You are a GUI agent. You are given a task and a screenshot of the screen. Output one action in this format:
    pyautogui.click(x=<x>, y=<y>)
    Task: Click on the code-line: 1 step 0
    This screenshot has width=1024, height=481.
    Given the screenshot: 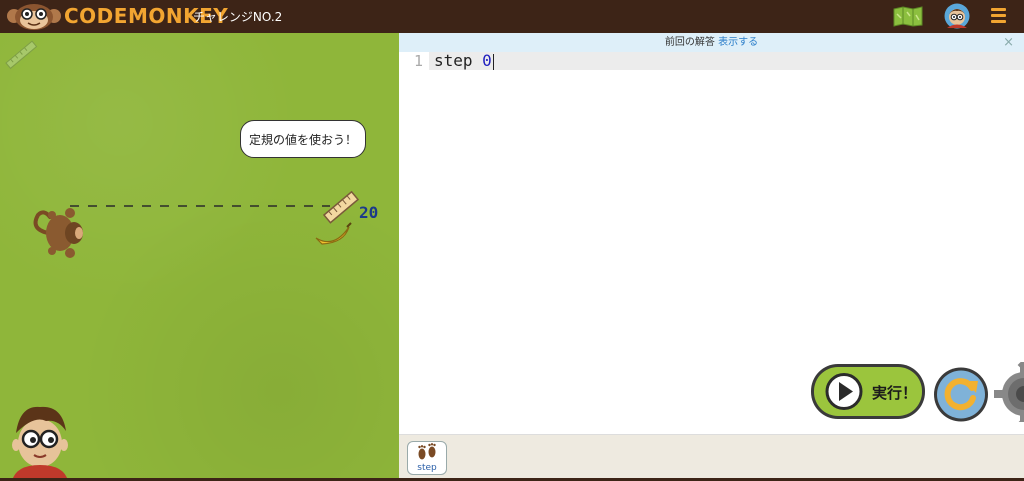 What is the action you would take?
    pyautogui.click(x=711, y=61)
    